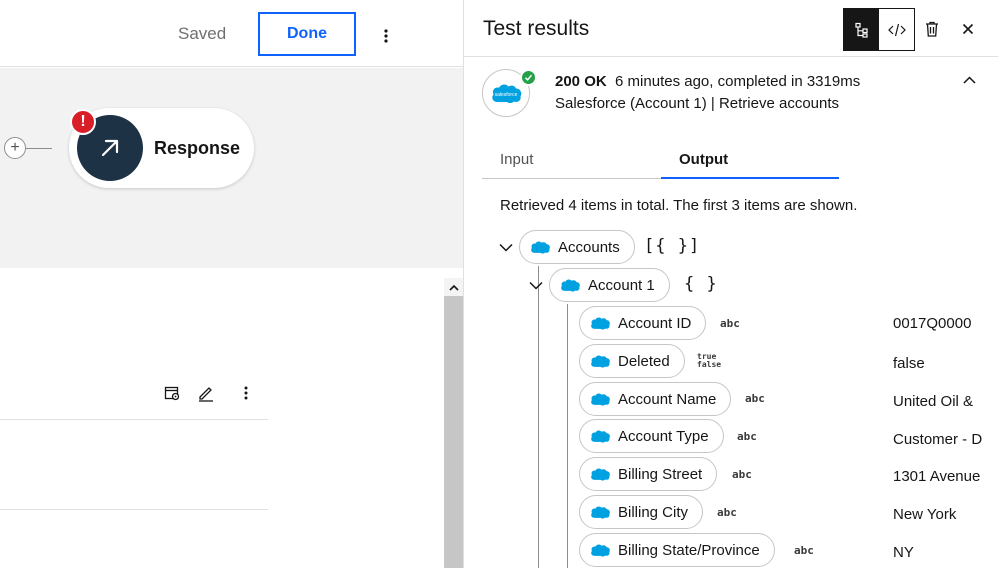  I want to click on flow-connector, so click(39, 148).